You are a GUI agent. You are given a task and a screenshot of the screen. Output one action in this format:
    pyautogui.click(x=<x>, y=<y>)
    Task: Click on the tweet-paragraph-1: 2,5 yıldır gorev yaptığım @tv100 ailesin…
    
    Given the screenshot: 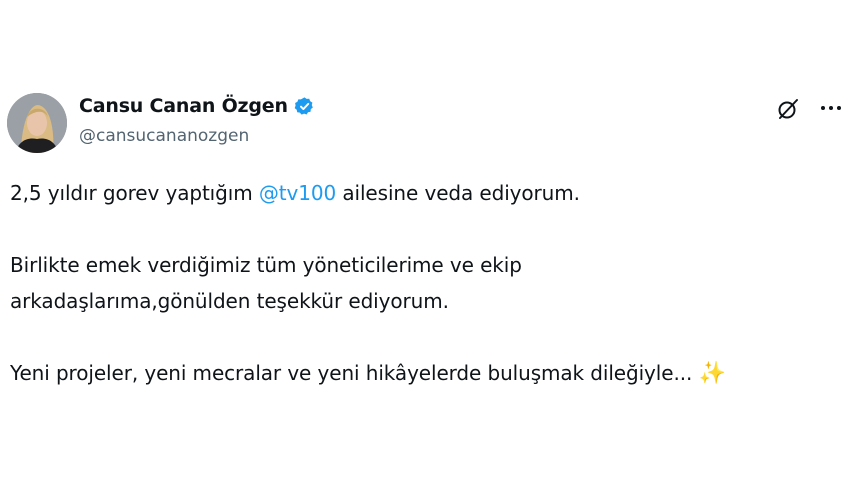 What is the action you would take?
    pyautogui.click(x=425, y=193)
    